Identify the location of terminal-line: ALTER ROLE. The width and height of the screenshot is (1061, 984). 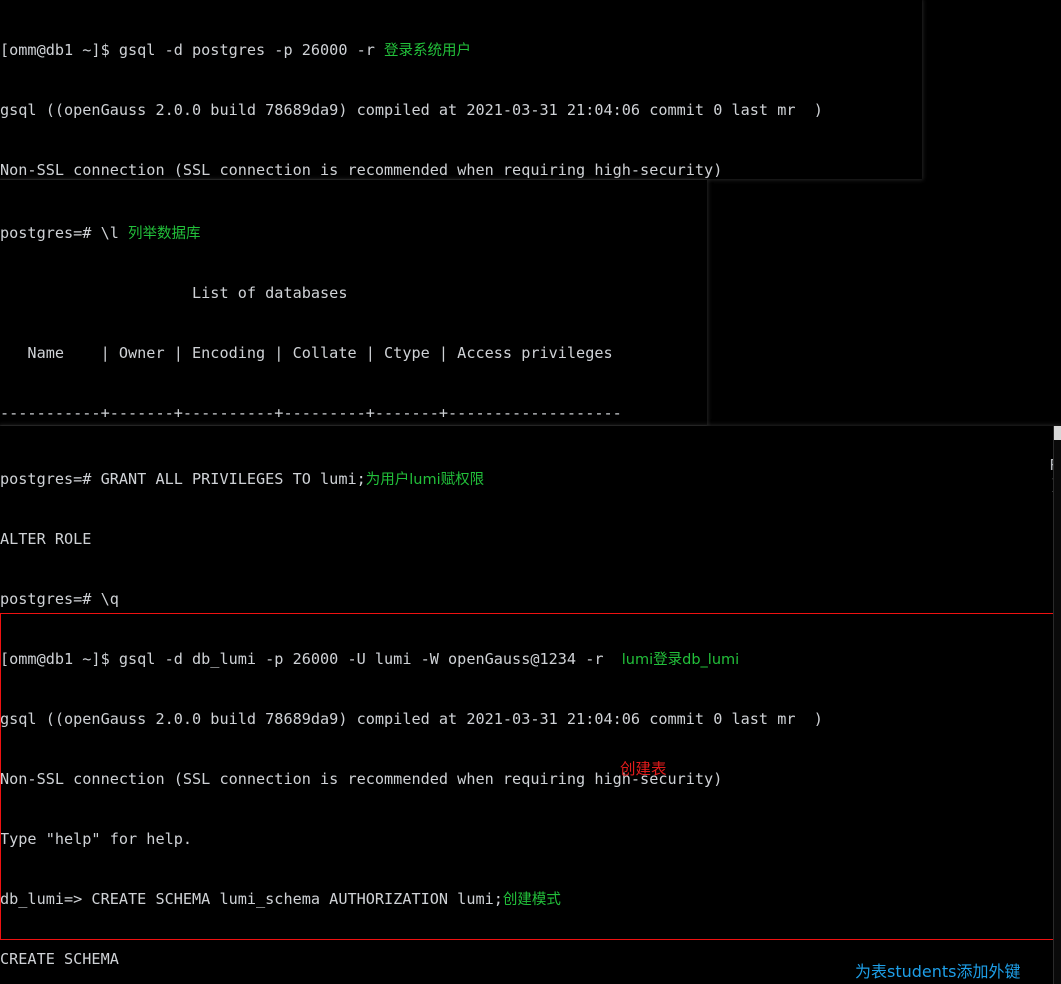
(482, 539).